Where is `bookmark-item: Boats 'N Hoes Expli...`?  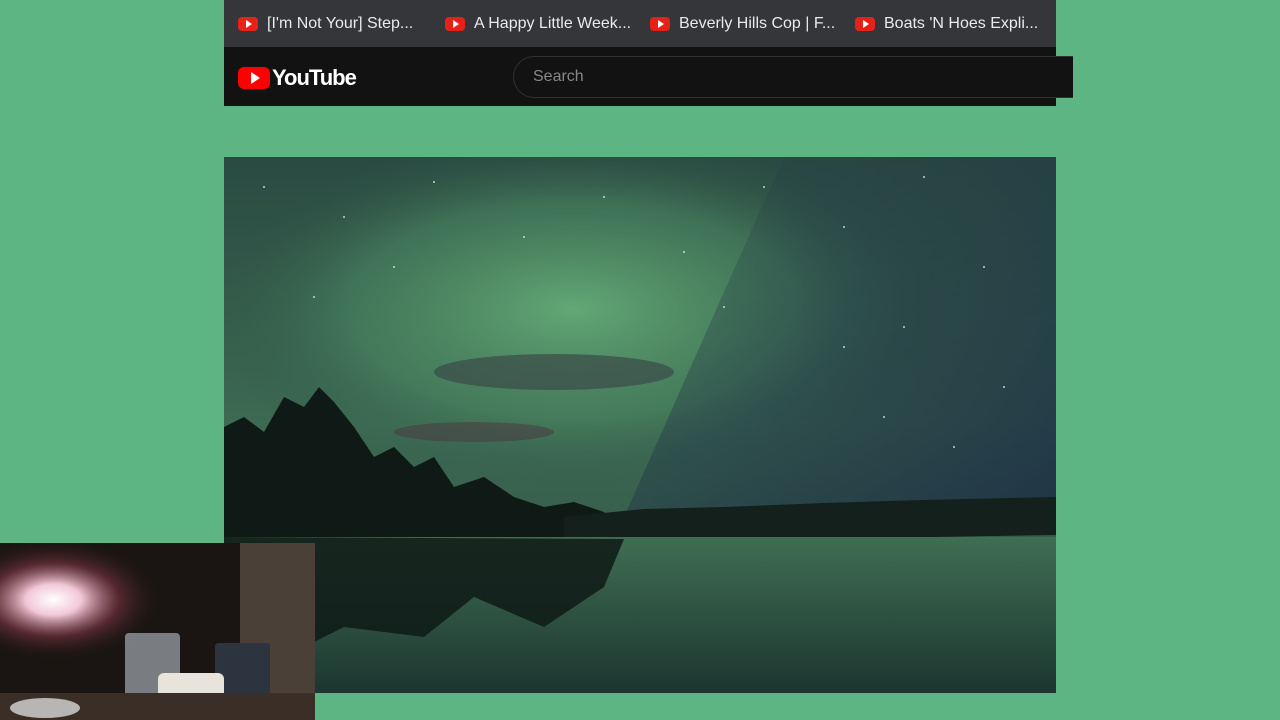 bookmark-item: Boats 'N Hoes Expli... is located at coordinates (940, 23).